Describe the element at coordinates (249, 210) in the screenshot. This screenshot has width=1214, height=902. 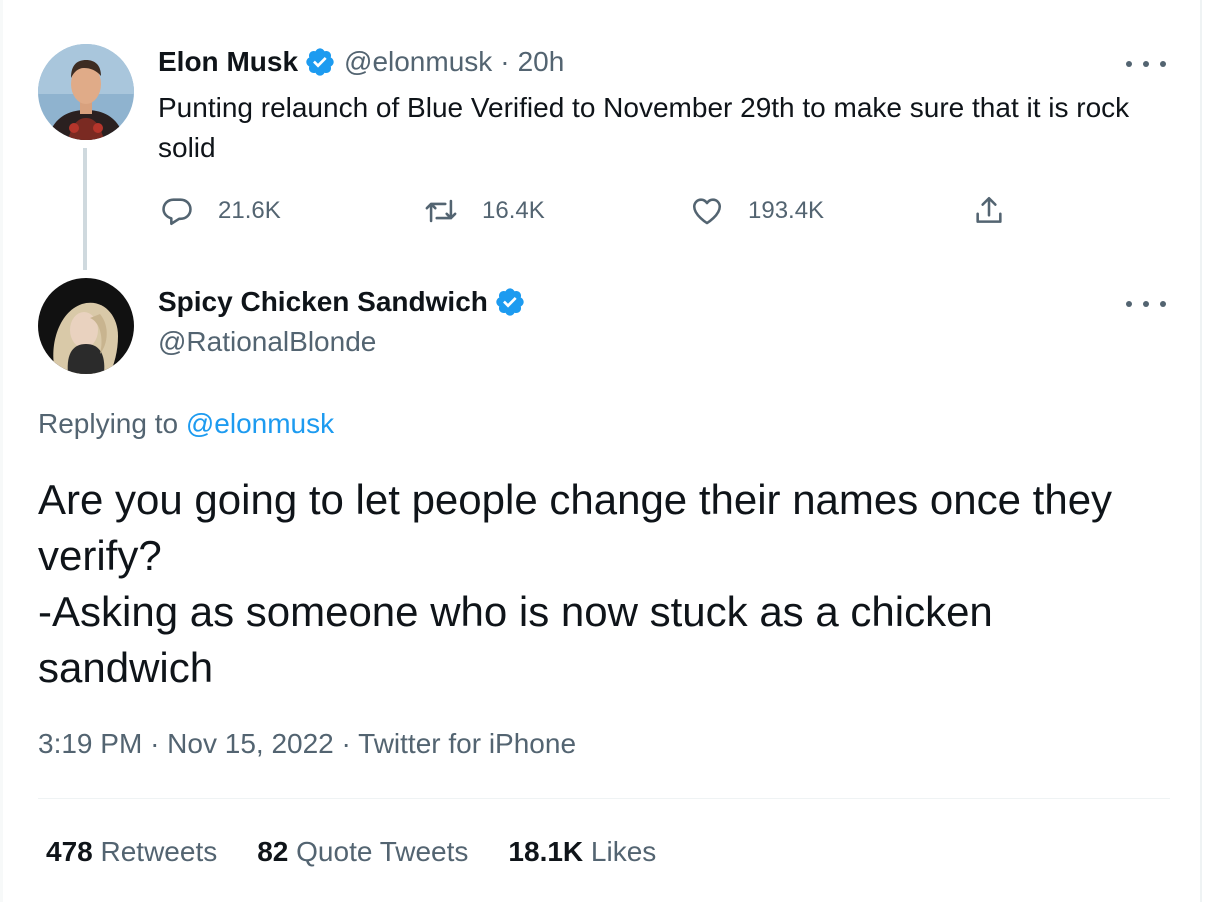
I see `reply-count: 21.6K` at that location.